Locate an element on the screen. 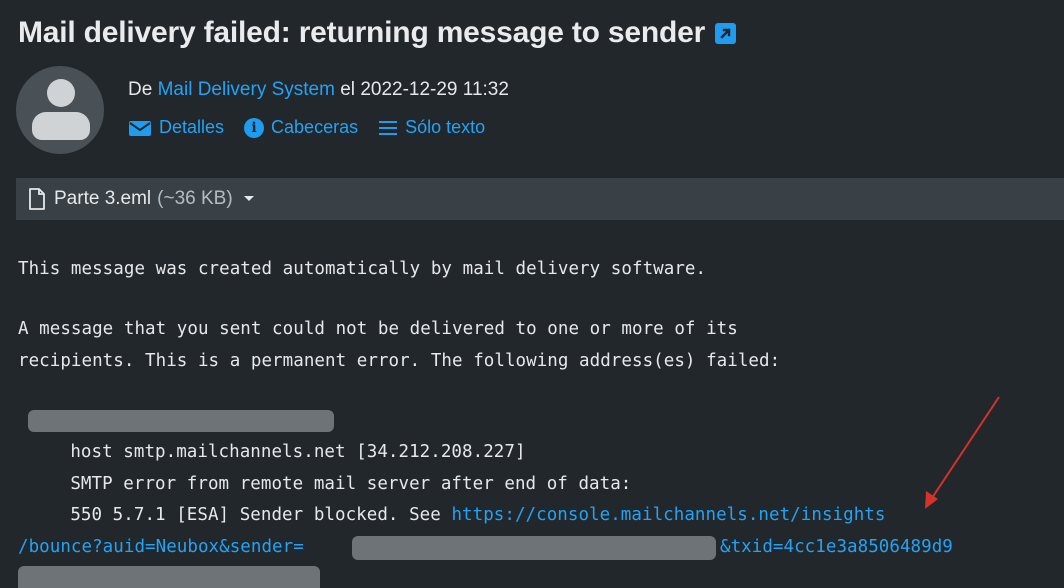 This screenshot has width=1064, height=588. annotation-arrow is located at coordinates (962, 452).